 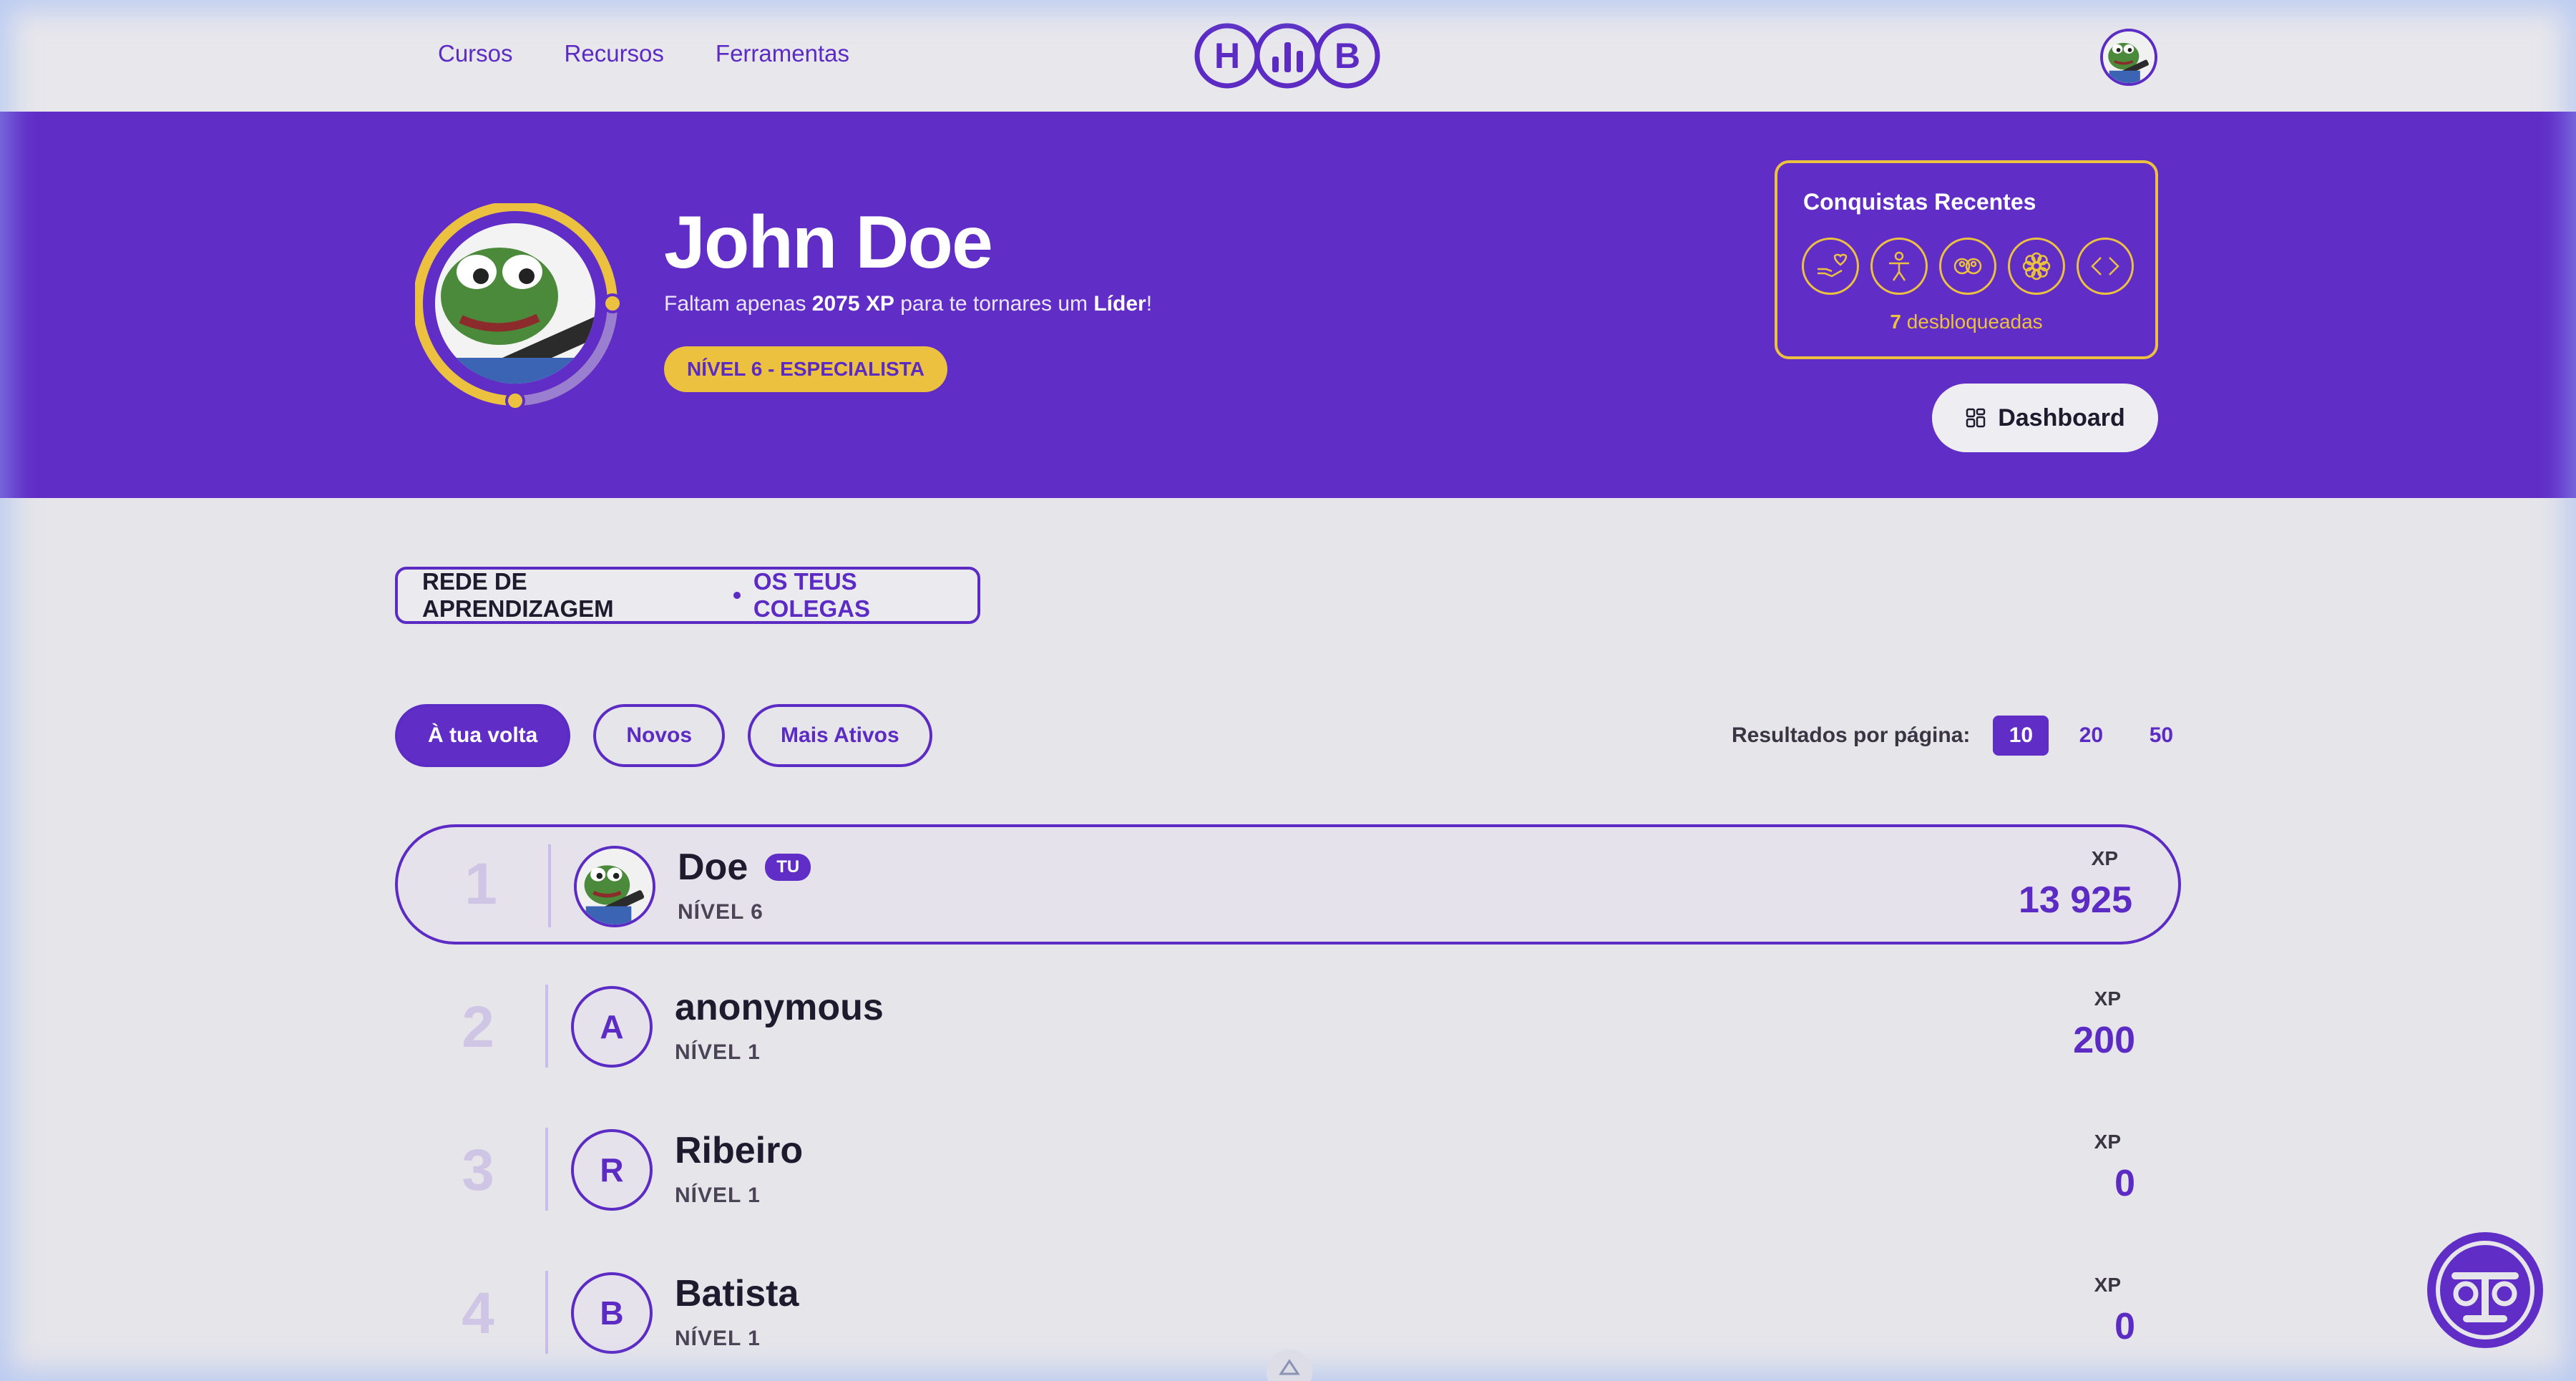 I want to click on rank-level: NÍVEL 6, so click(x=720, y=912).